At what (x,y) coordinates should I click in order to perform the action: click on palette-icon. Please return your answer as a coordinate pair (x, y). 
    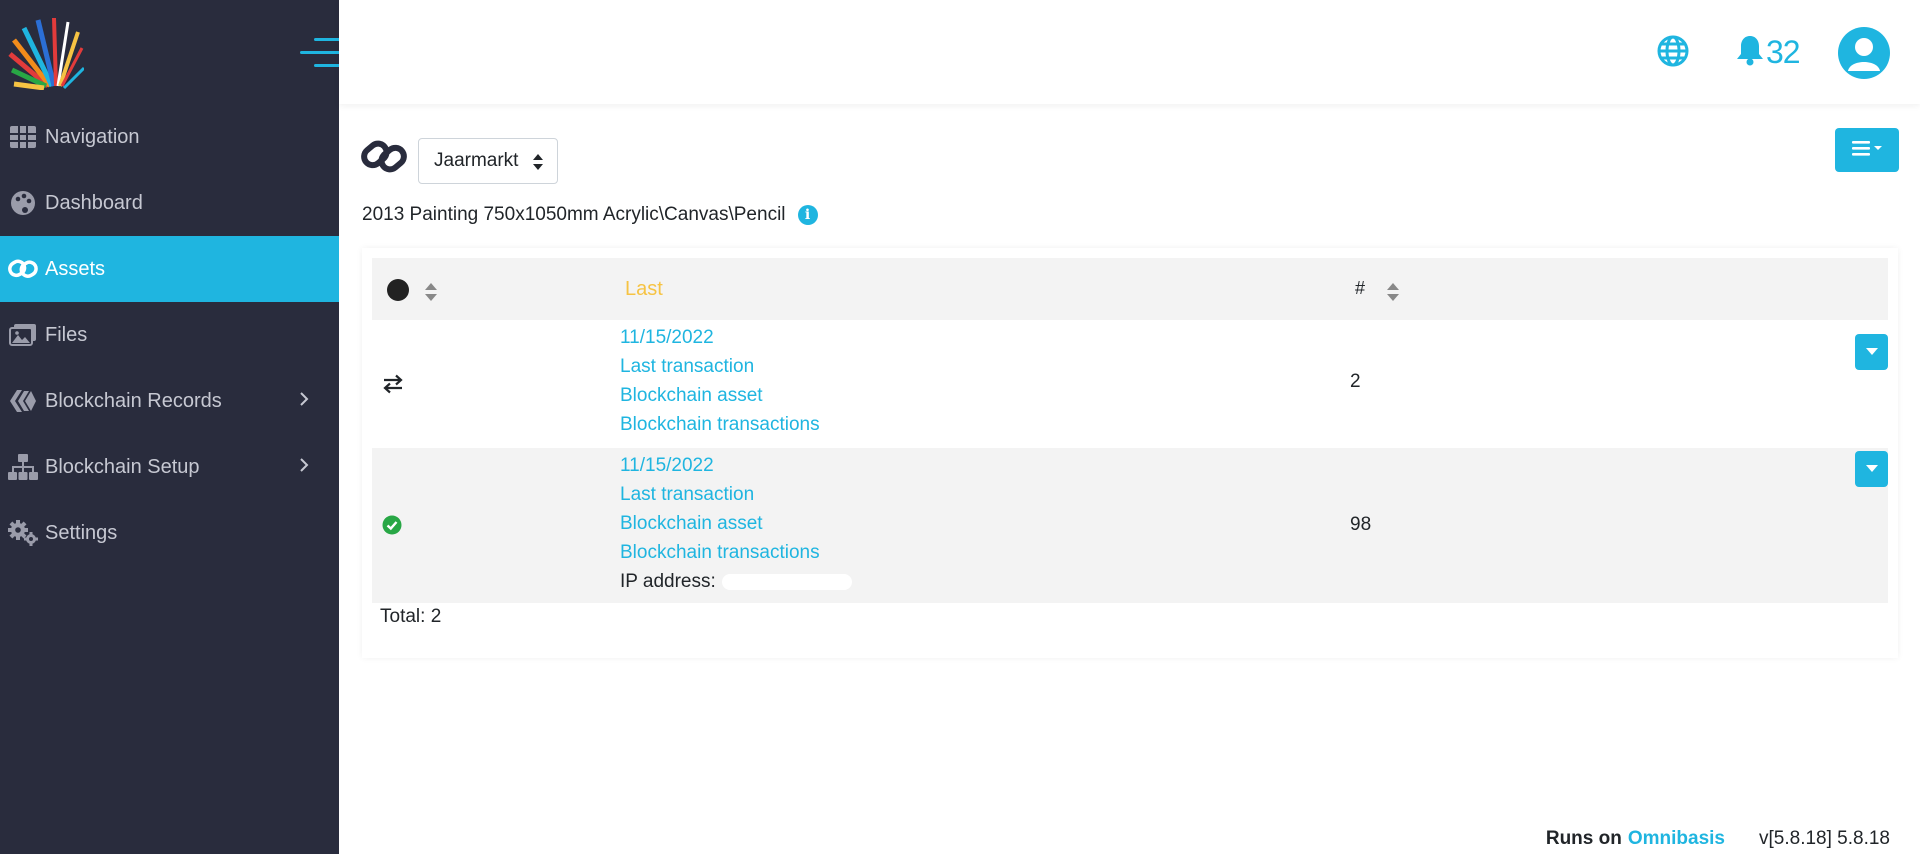
    Looking at the image, I should click on (22, 203).